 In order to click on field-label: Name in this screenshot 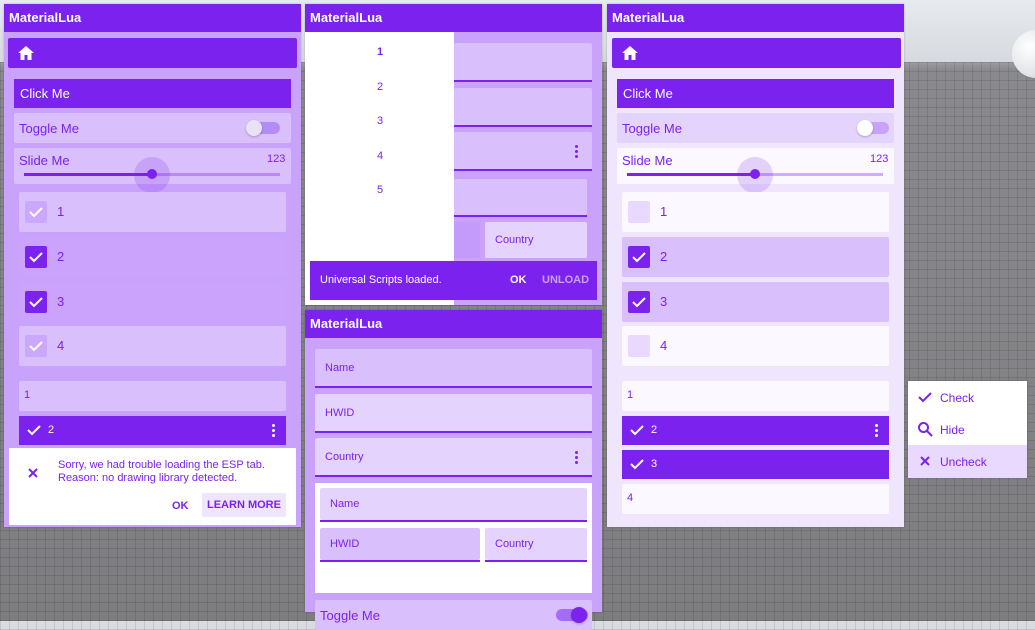, I will do `click(345, 504)`.